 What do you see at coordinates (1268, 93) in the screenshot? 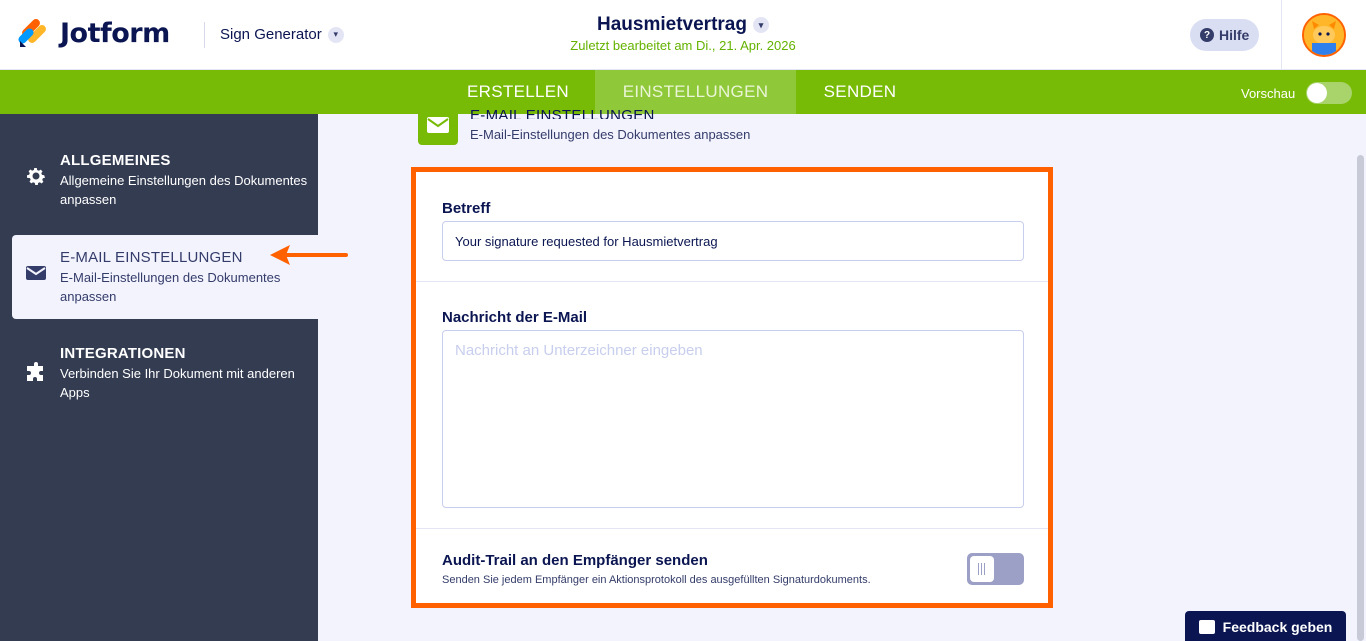
I see `preview-label: Vorschau` at bounding box center [1268, 93].